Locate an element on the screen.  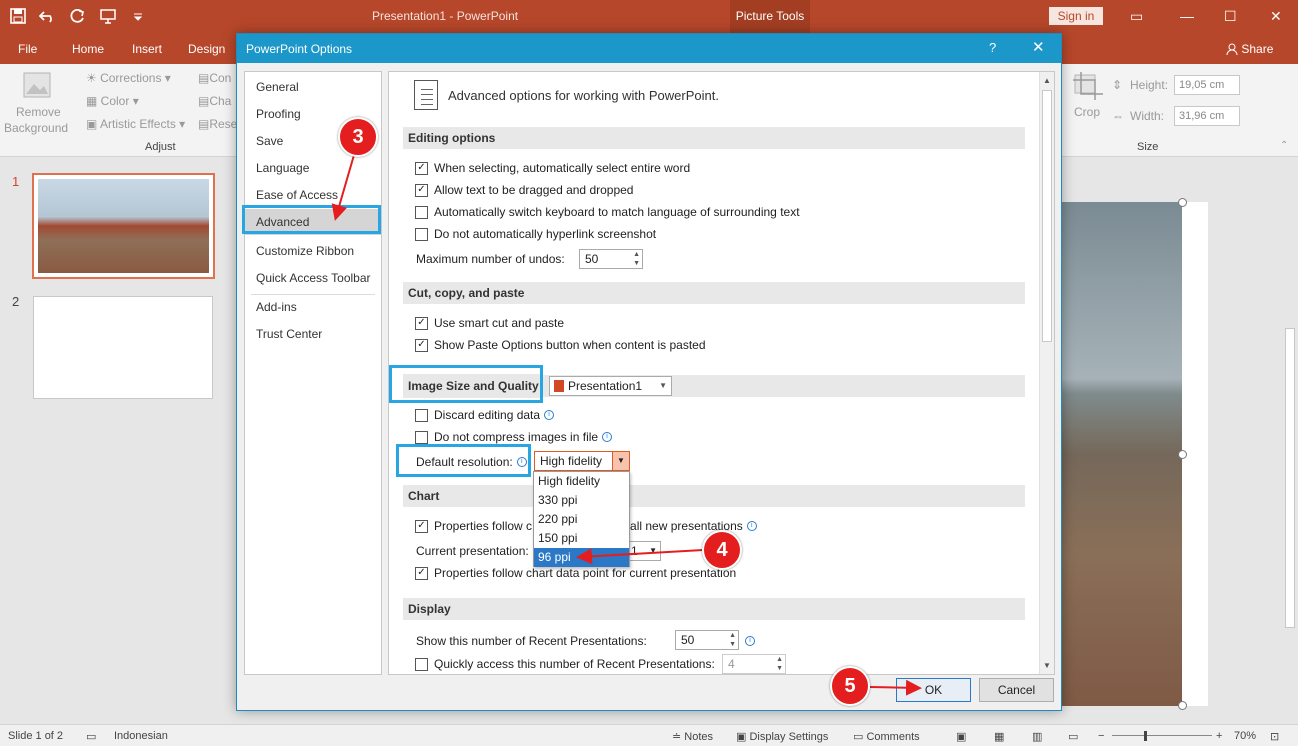
color-button: ▦ Color ▾ is located at coordinates (112, 101).